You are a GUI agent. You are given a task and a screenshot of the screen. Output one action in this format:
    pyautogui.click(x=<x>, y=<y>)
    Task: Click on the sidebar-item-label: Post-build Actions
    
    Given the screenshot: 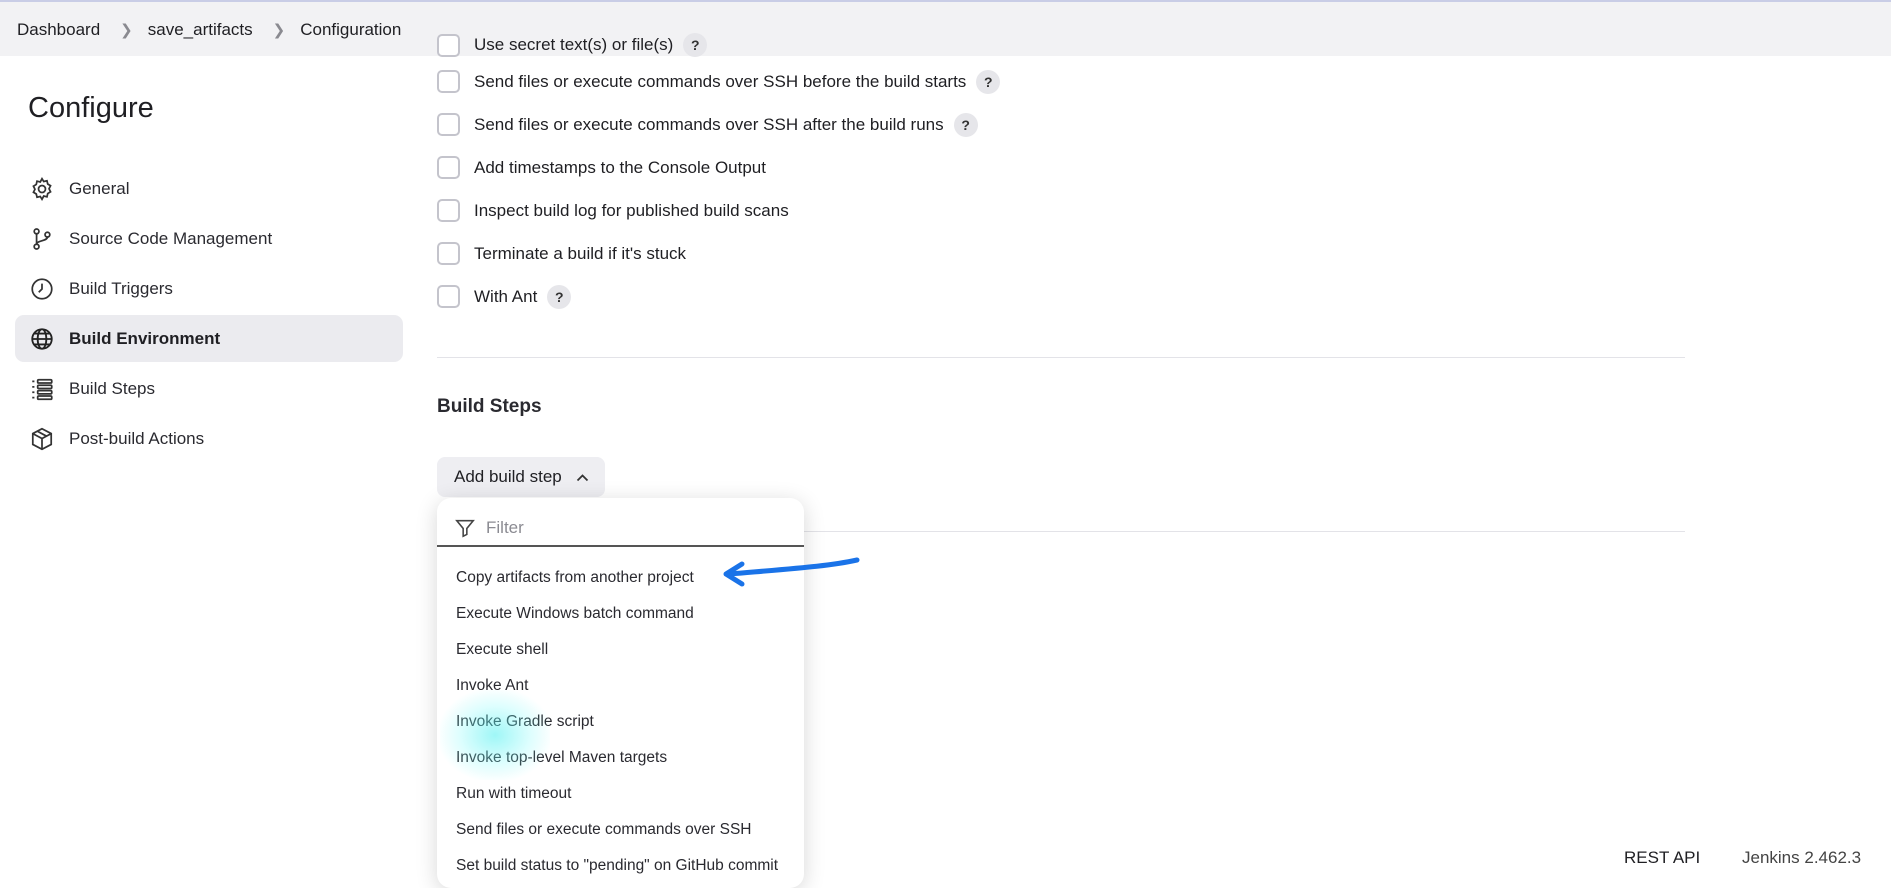 What is the action you would take?
    pyautogui.click(x=137, y=438)
    